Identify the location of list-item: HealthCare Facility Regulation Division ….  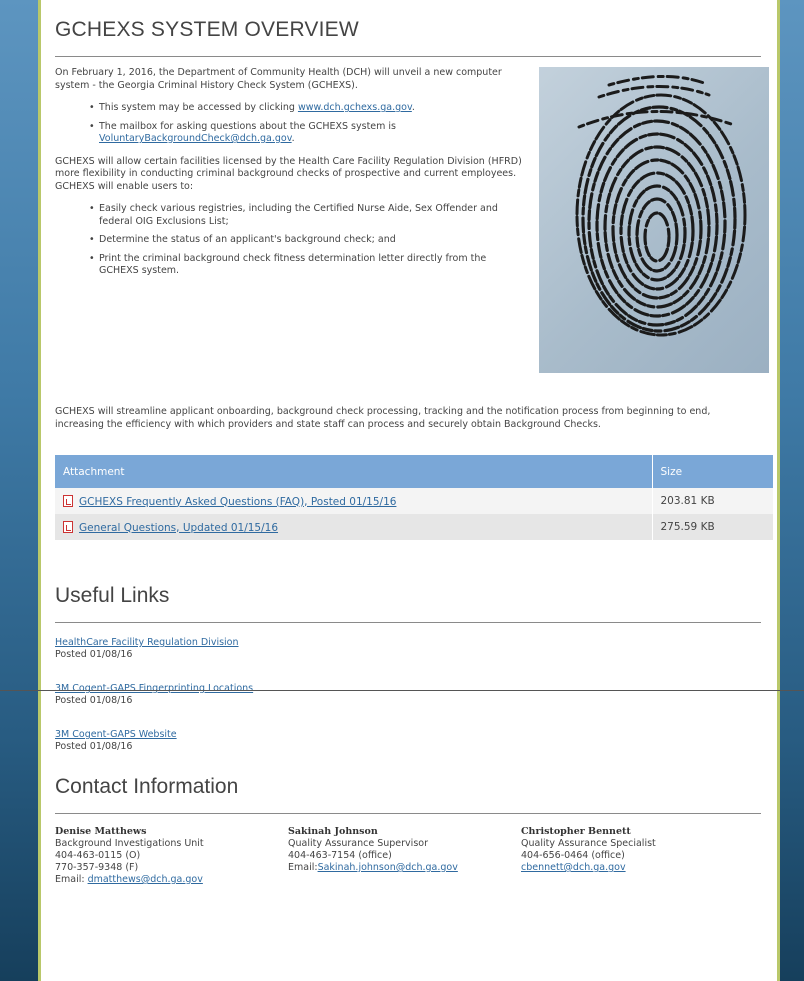
(408, 649).